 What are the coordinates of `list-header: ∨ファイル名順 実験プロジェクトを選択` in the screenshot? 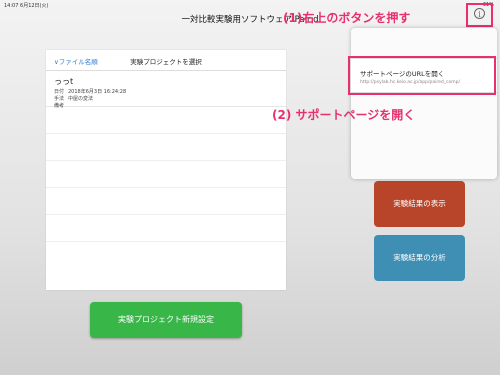 It's located at (166, 60).